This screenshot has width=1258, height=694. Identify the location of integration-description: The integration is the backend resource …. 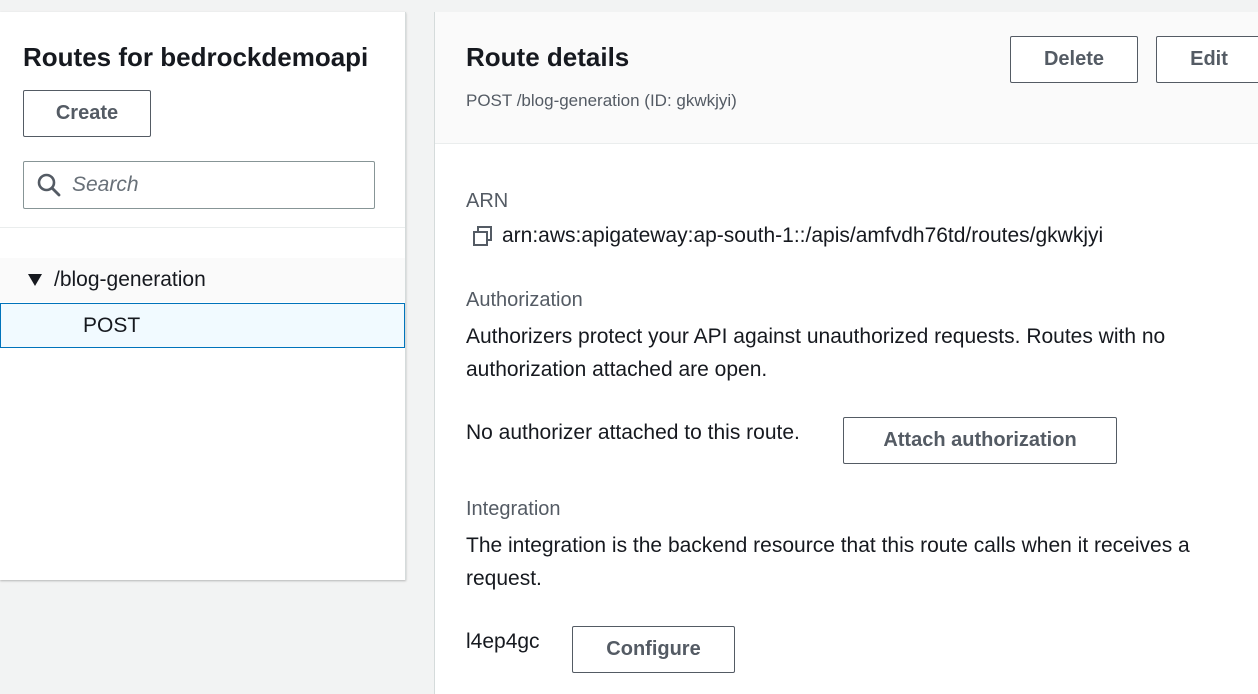
(828, 562).